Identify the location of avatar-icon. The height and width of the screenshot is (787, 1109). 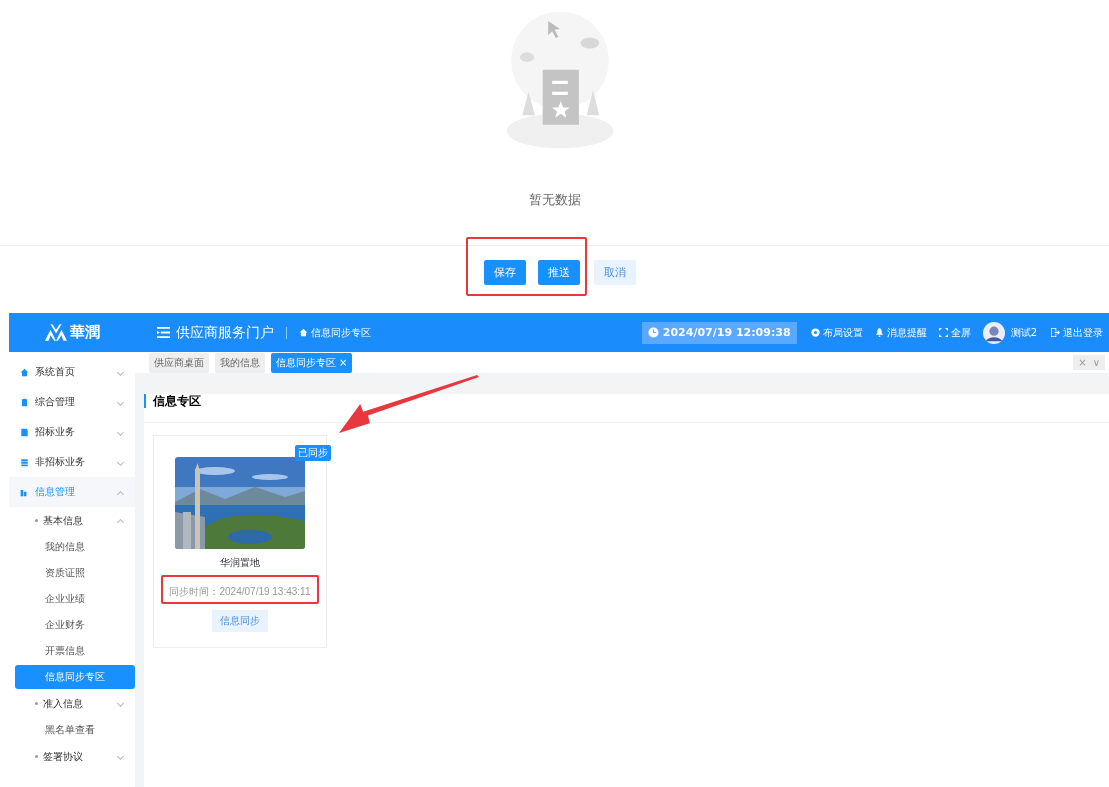
(993, 332).